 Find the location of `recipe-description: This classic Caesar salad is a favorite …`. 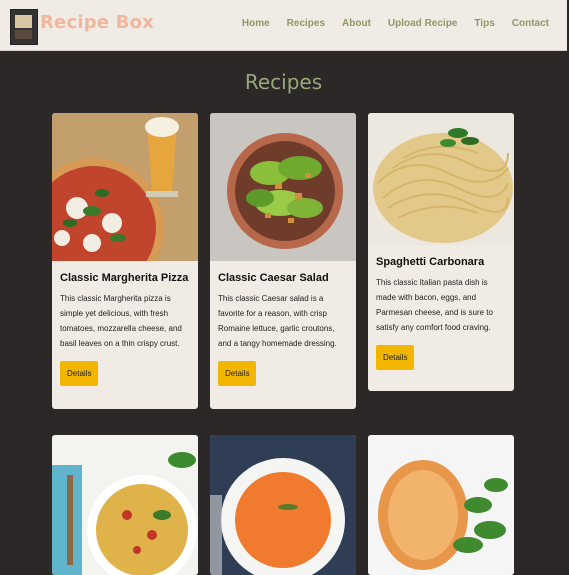

recipe-description: This classic Caesar salad is a favorite … is located at coordinates (277, 321).